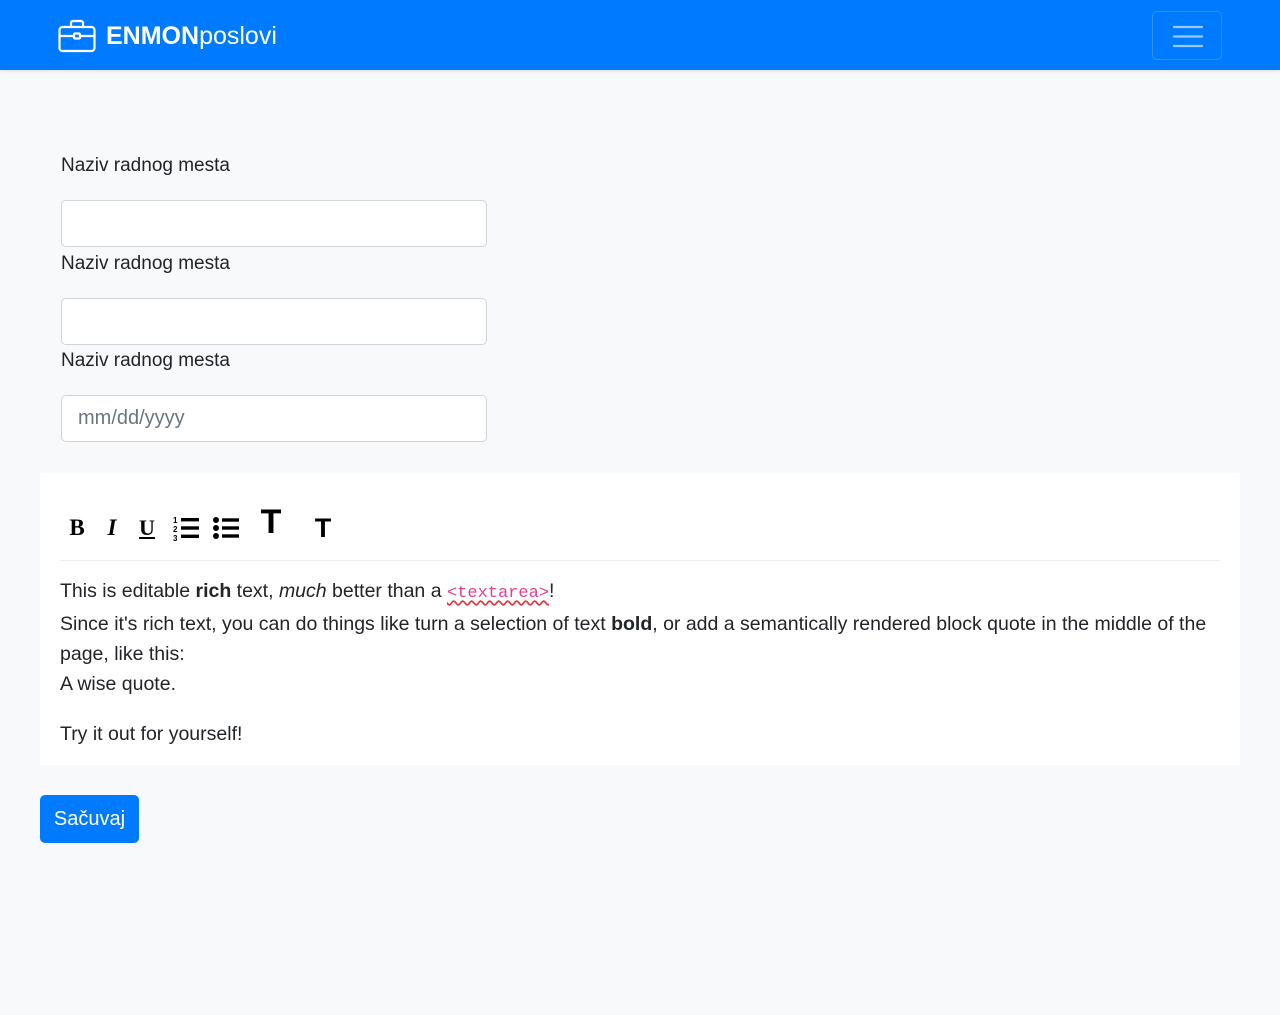 This screenshot has width=1280, height=1015. I want to click on italic-button: I, so click(112, 528).